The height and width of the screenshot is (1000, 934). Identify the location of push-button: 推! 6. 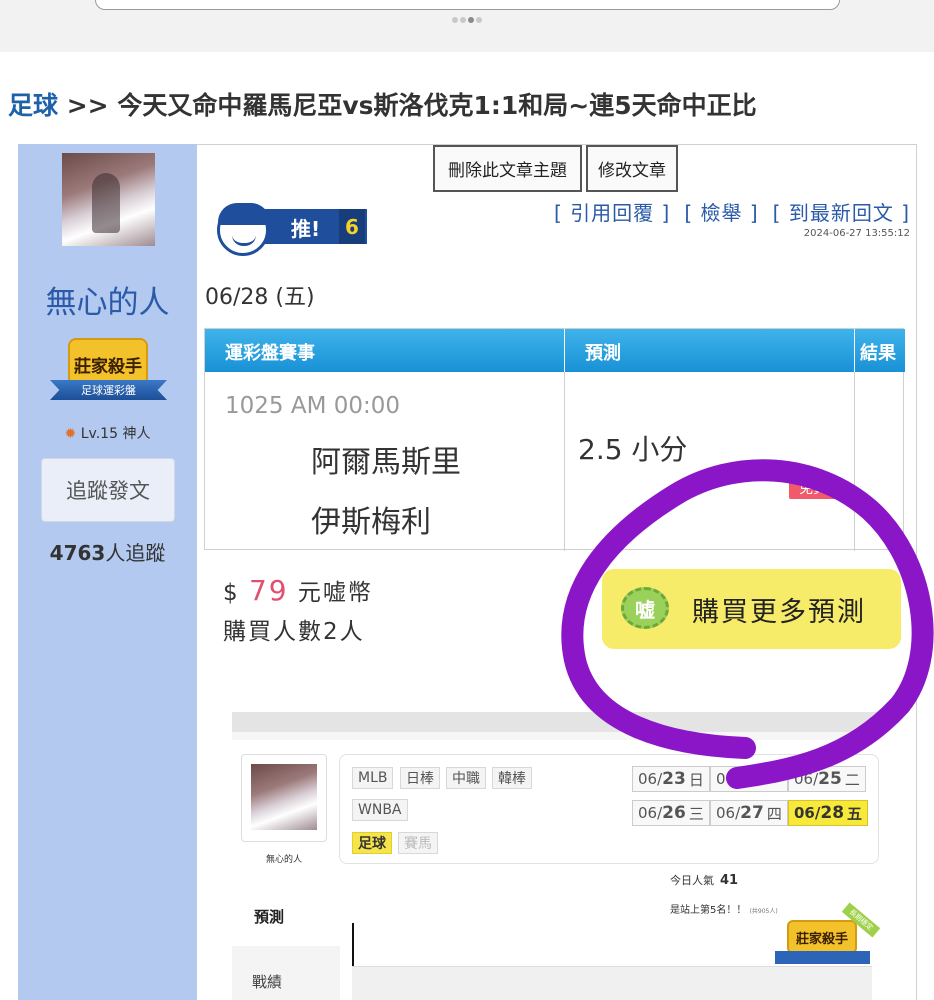
(292, 230).